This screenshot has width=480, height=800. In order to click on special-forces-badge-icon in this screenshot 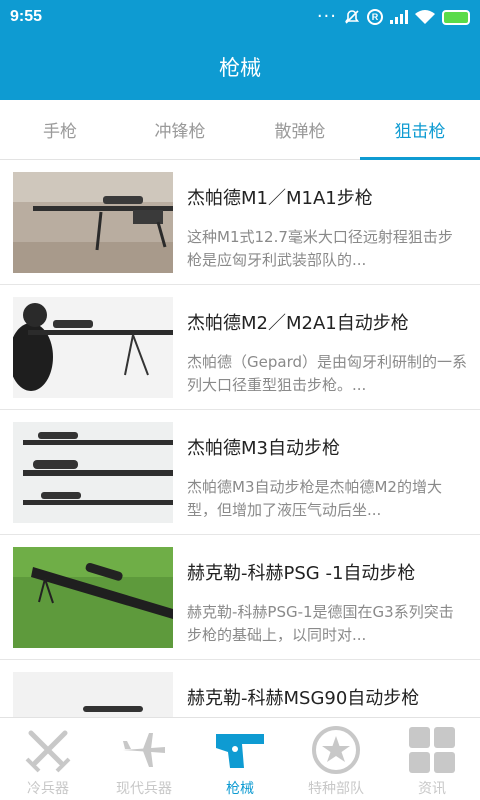, I will do `click(336, 750)`.